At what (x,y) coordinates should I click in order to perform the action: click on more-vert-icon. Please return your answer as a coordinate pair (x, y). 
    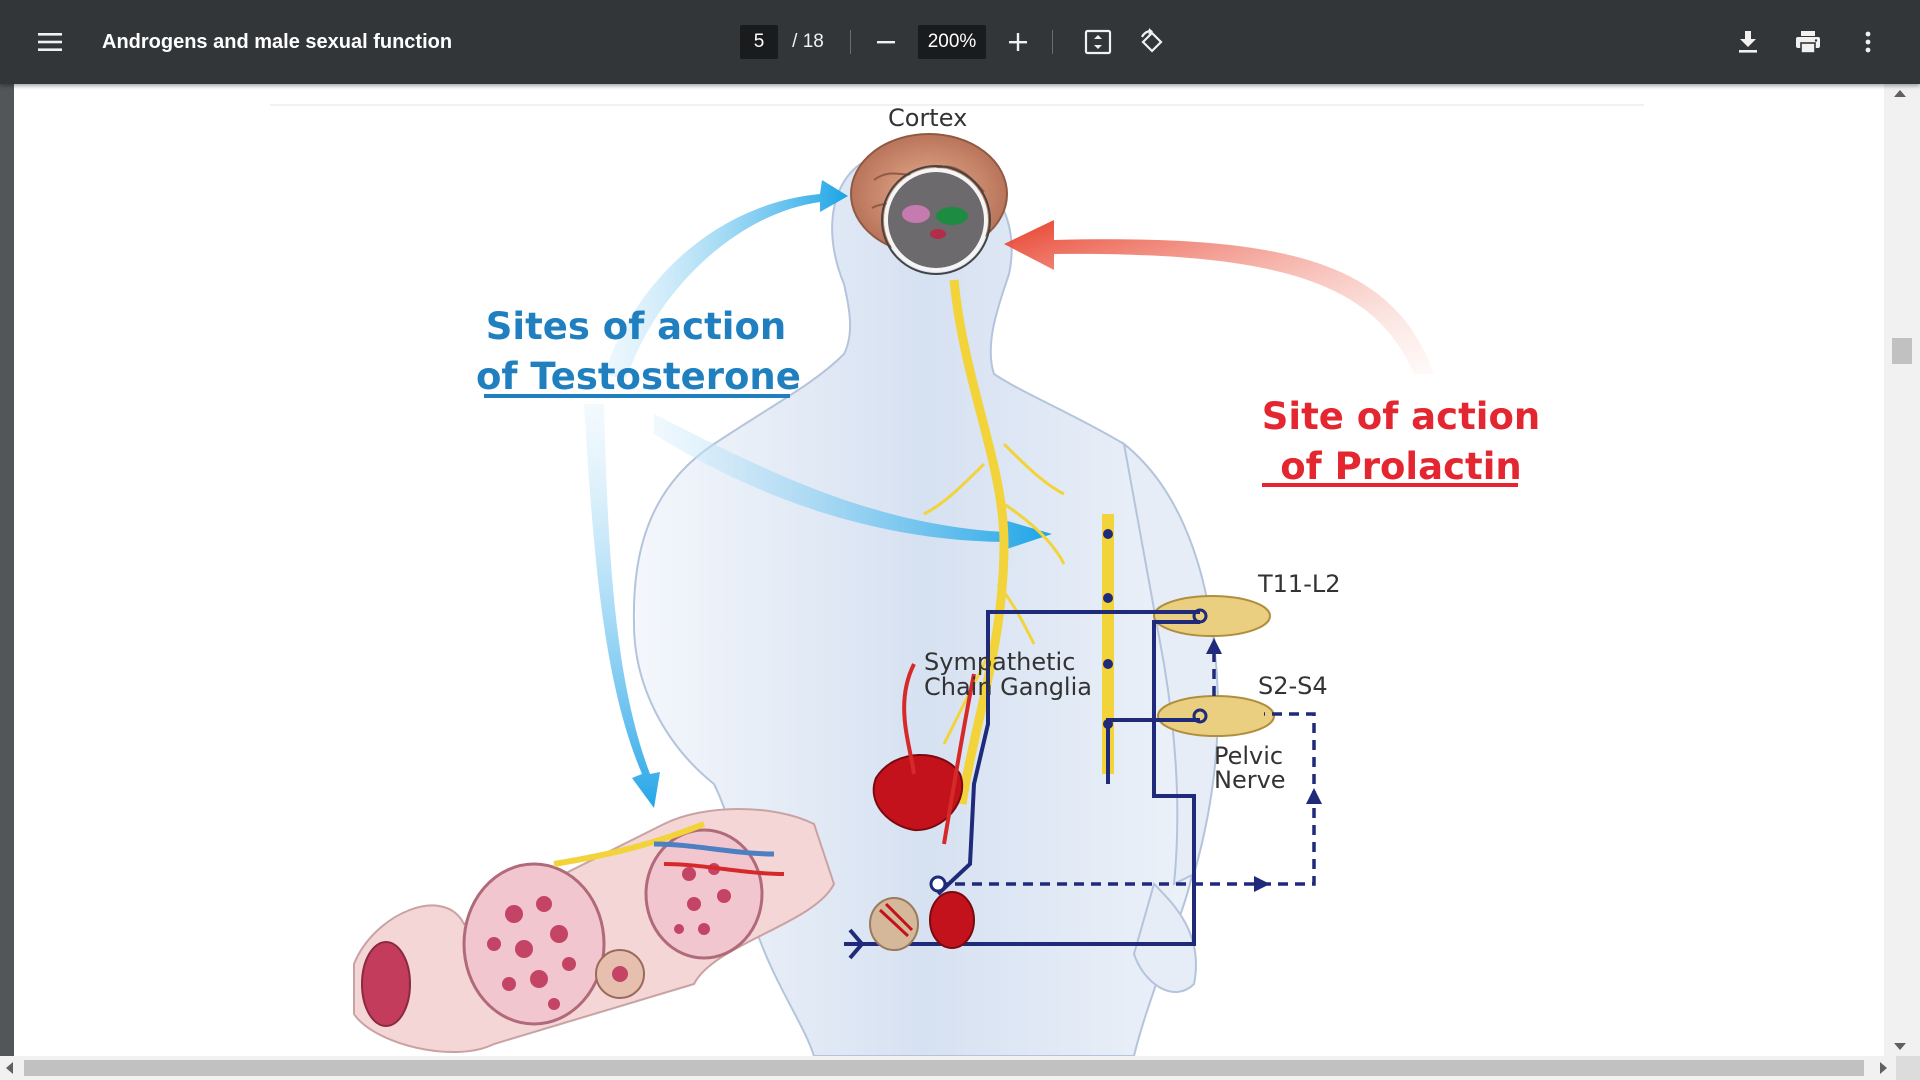
    Looking at the image, I should click on (1868, 42).